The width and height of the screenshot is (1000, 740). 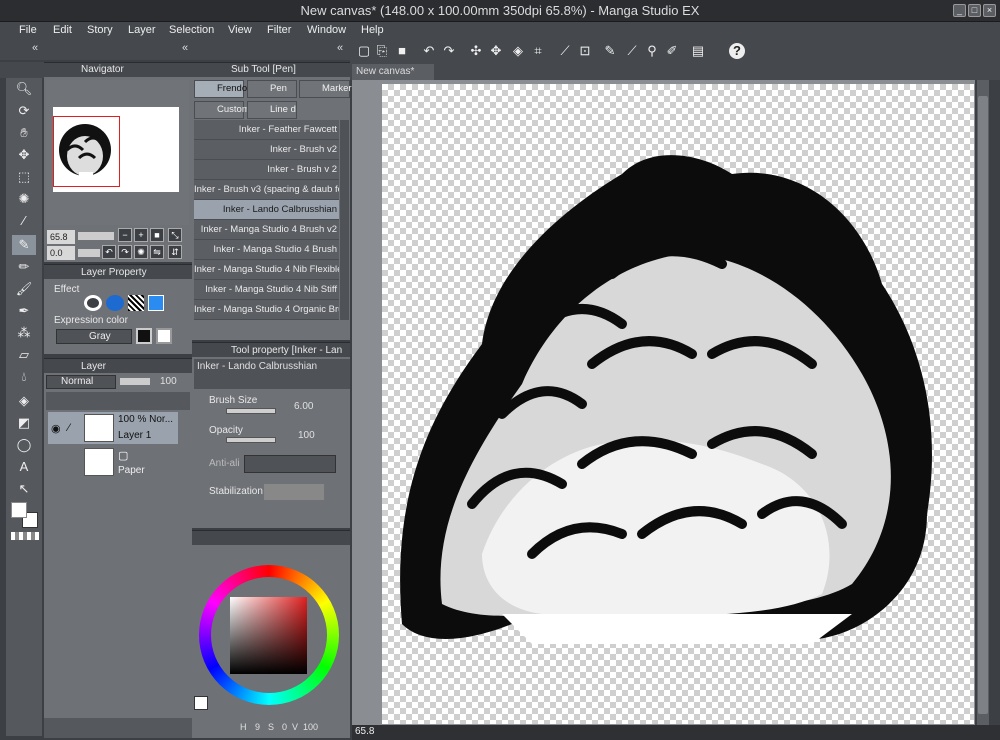 What do you see at coordinates (266, 170) in the screenshot?
I see `brush-item: Inker - Brush v 2` at bounding box center [266, 170].